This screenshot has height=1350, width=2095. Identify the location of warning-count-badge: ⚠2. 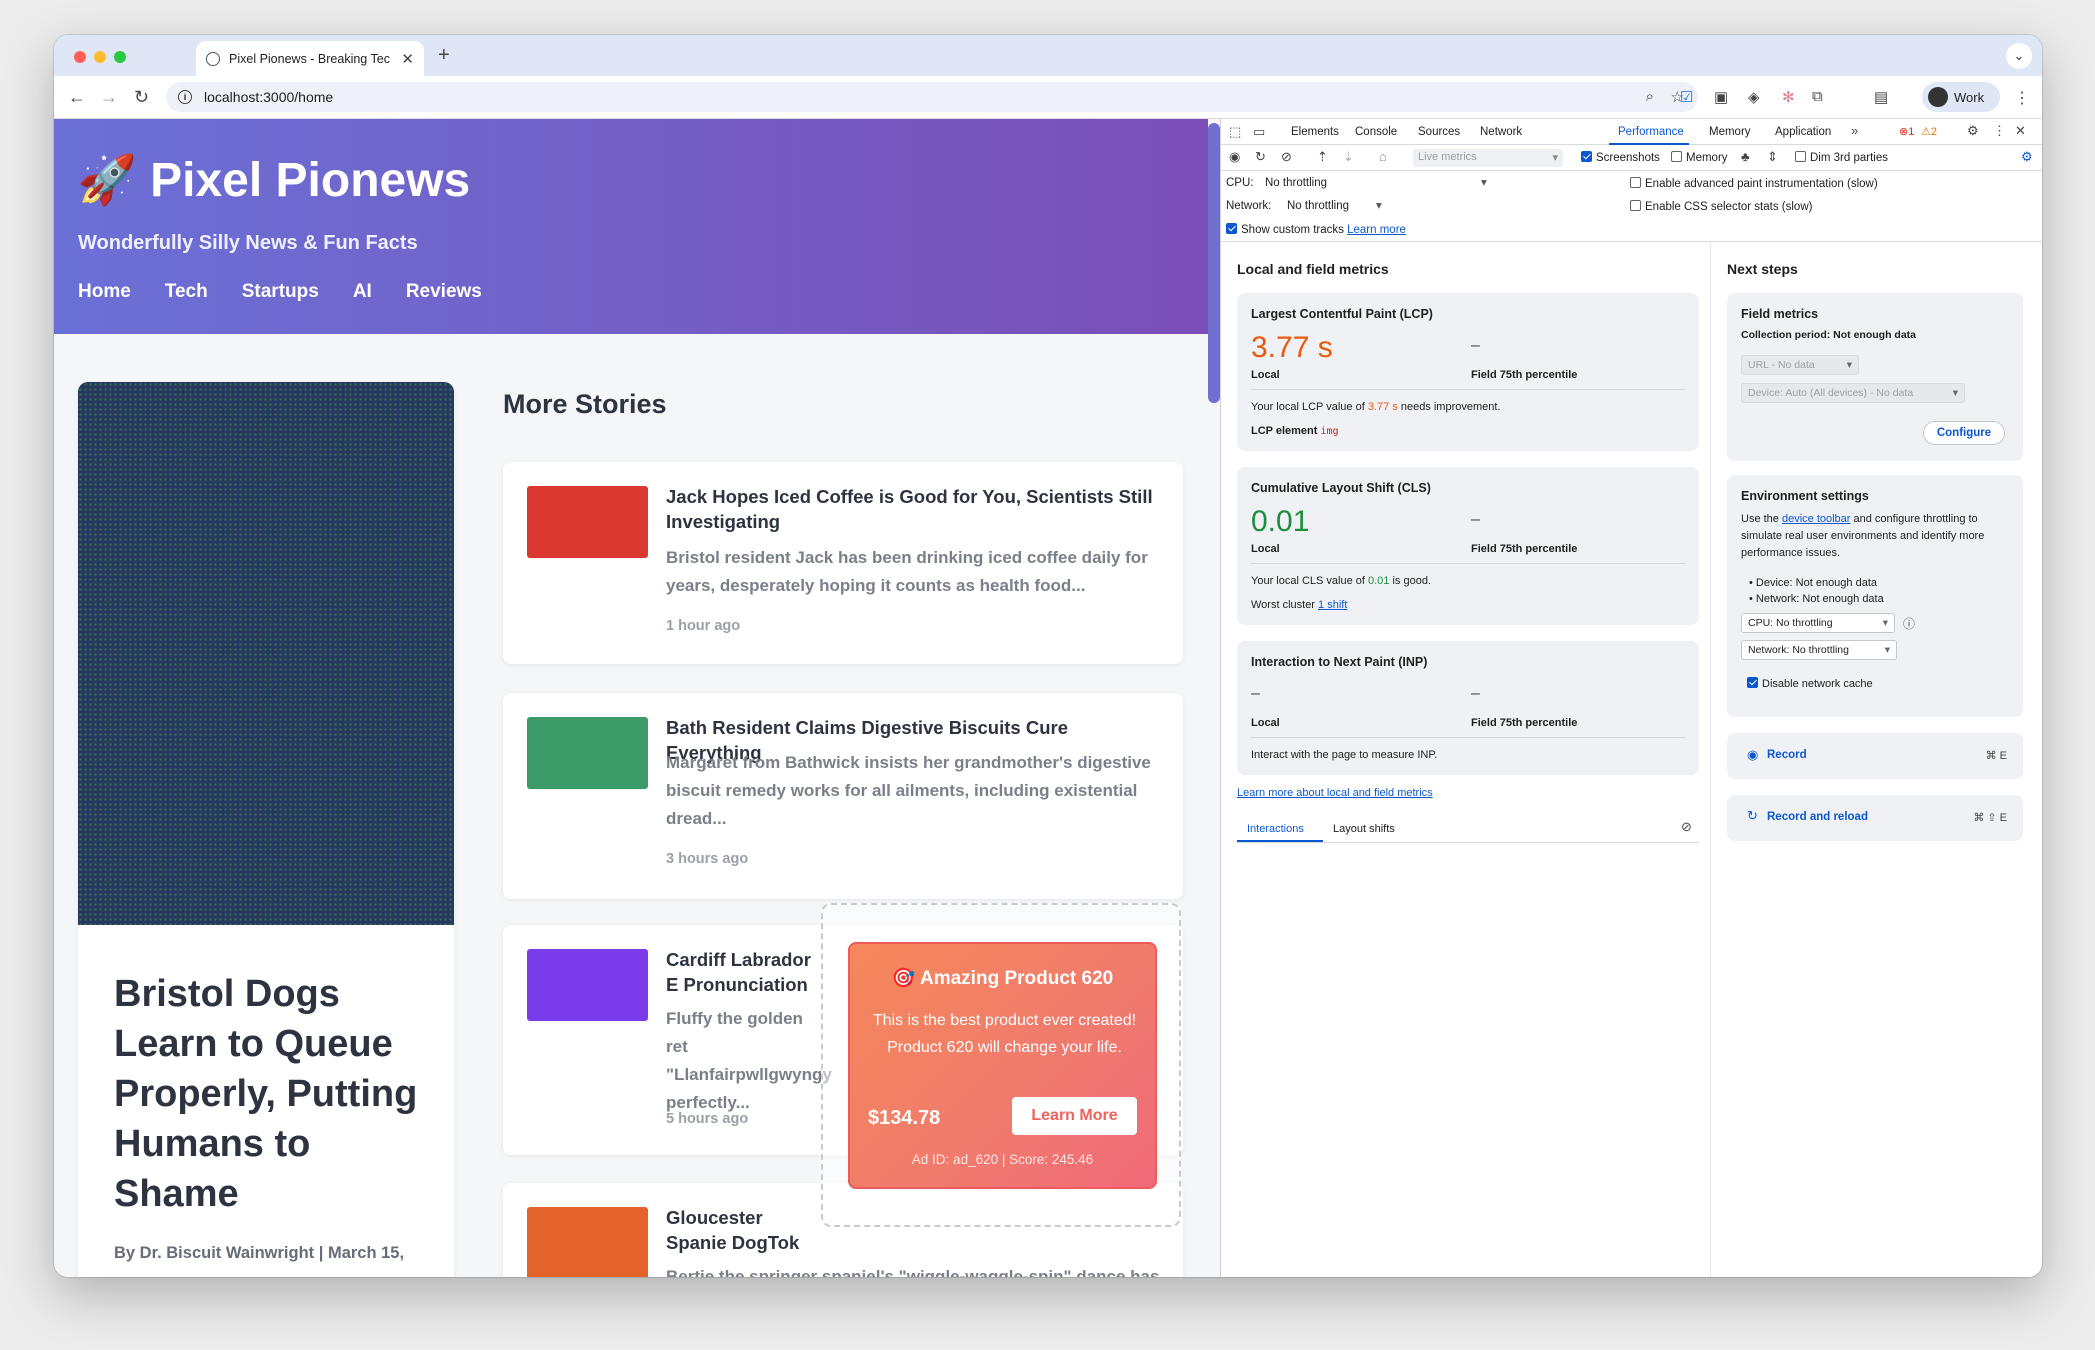
(1929, 131).